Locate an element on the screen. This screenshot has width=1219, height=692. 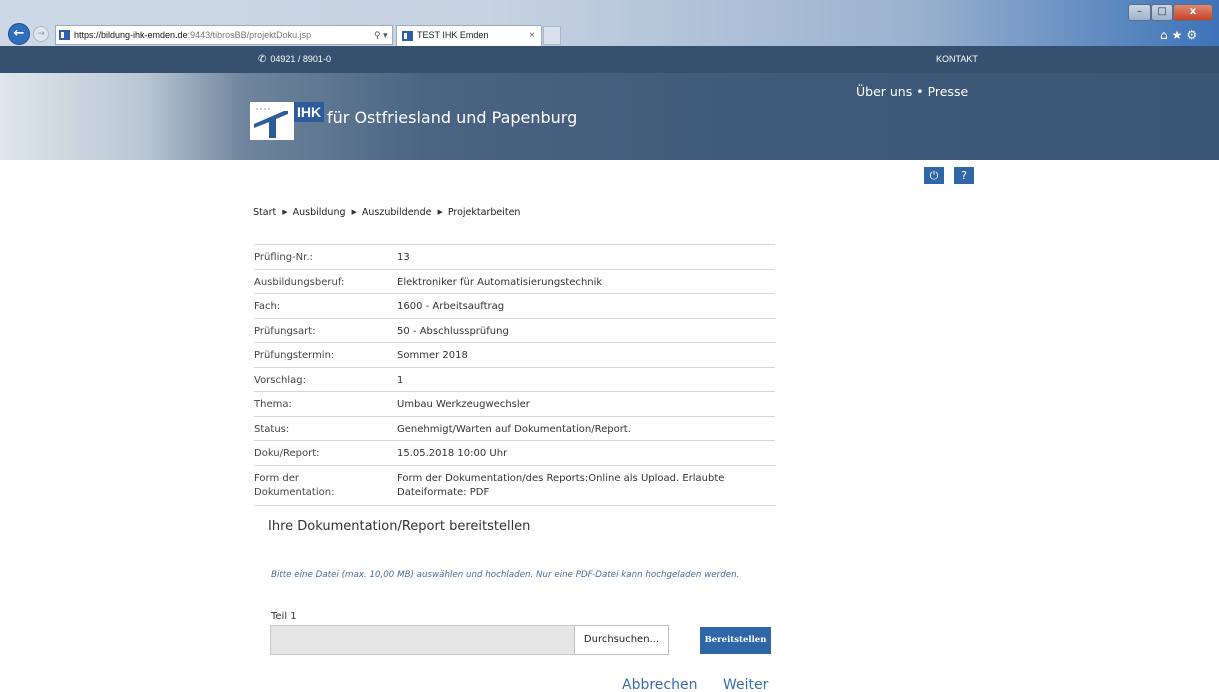
upload-section-title: Ihre Dokumentation/Report bereitstellen is located at coordinates (399, 526).